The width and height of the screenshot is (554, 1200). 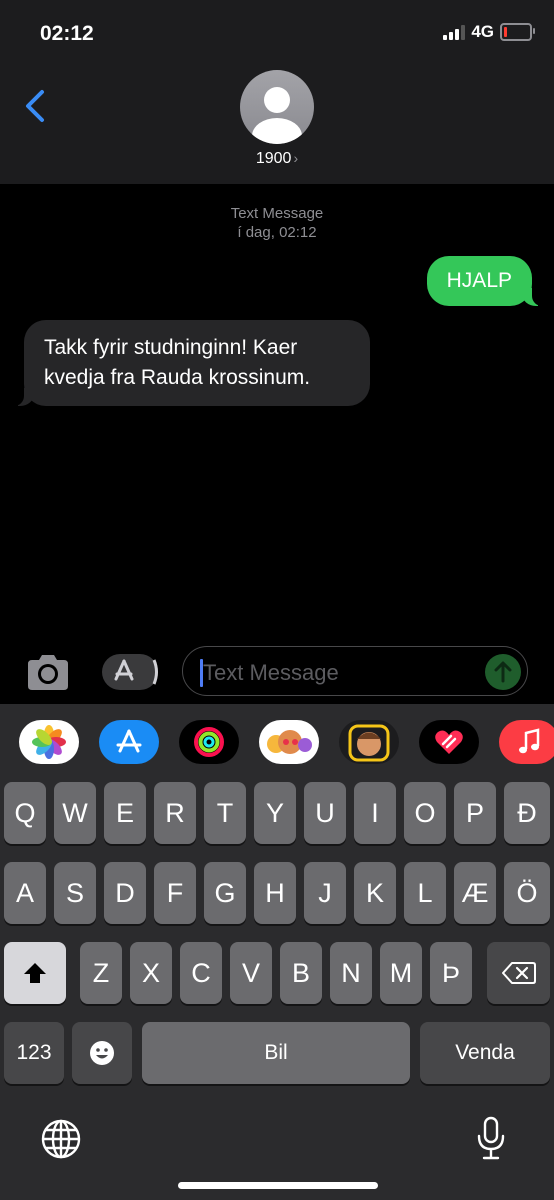 I want to click on message-meta: Text Message í dag, 02:12, so click(x=277, y=223).